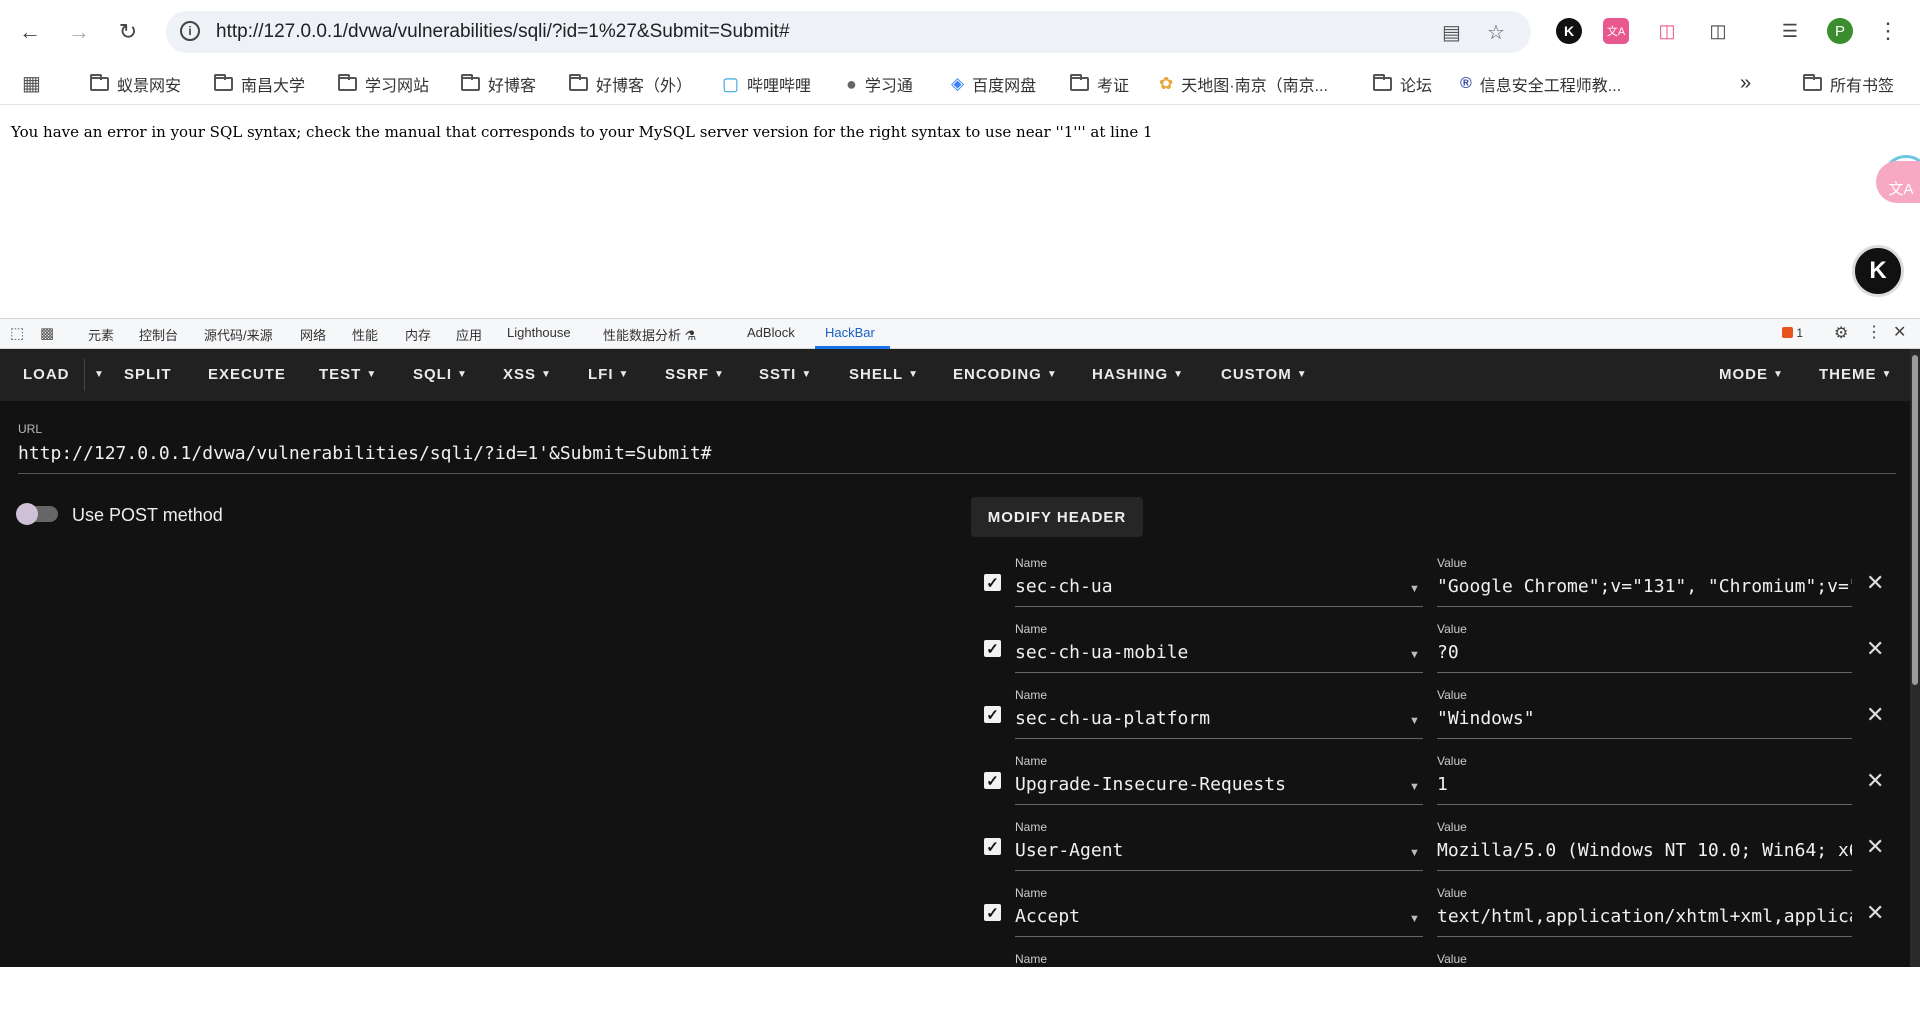 The width and height of the screenshot is (1920, 1018). I want to click on bookmarks-overflow-button: », so click(1745, 83).